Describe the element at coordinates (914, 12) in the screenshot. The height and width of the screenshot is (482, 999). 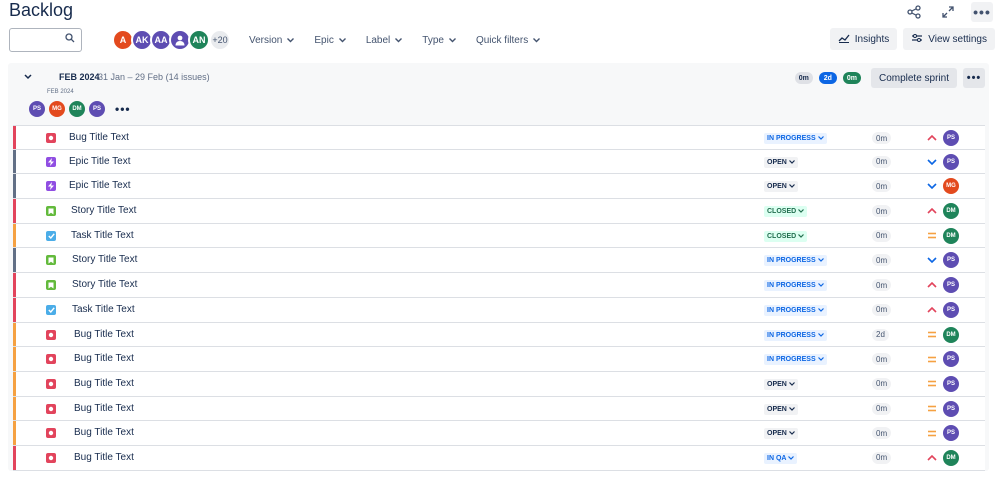
I see `share-icon` at that location.